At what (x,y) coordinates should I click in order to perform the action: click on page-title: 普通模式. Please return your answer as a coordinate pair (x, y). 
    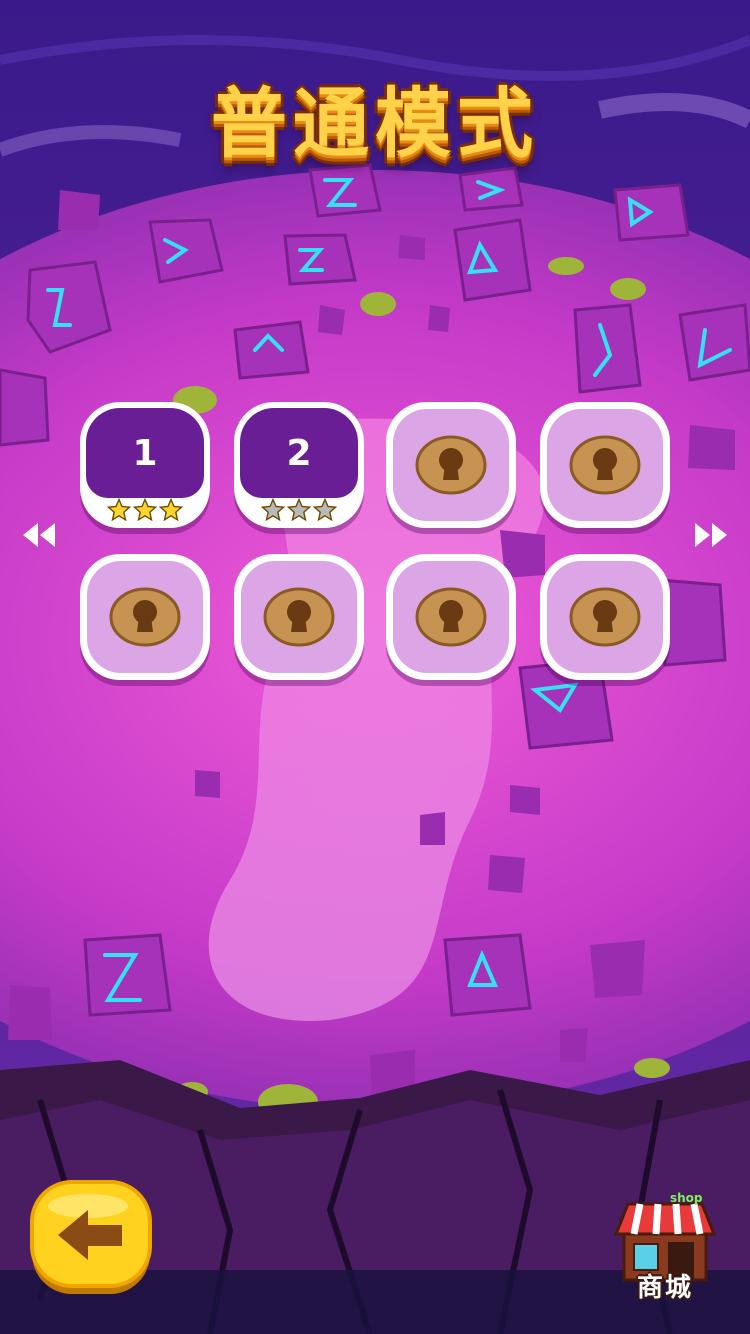
    Looking at the image, I should click on (375, 123).